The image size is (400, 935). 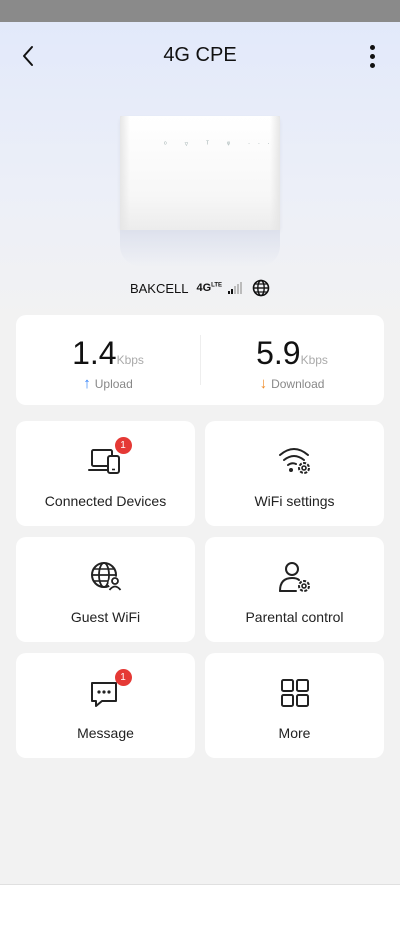 I want to click on download-speed: 5.9Kbps ↓ Download, so click(x=292, y=360).